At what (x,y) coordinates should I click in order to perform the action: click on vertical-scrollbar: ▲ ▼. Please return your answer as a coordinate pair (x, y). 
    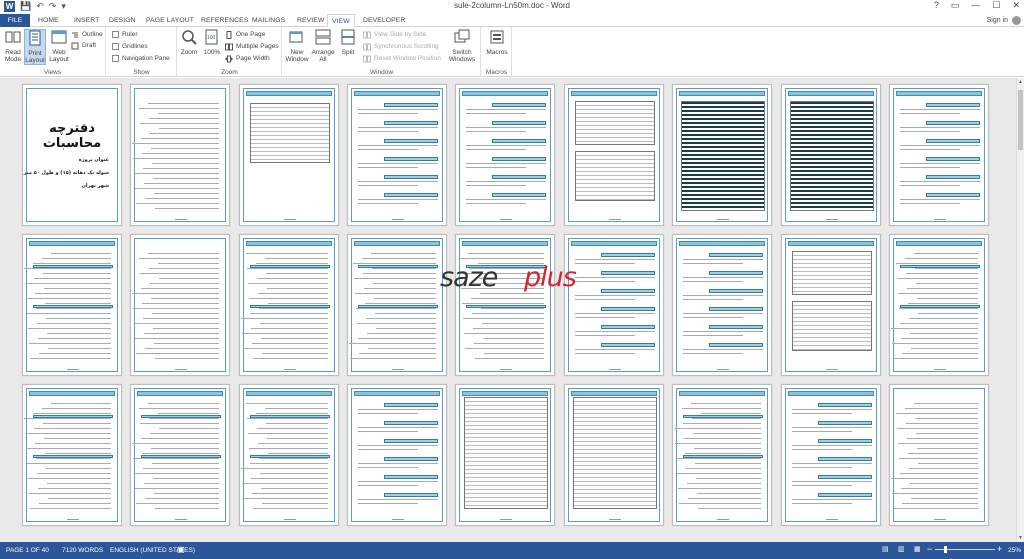
    Looking at the image, I should click on (1020, 310).